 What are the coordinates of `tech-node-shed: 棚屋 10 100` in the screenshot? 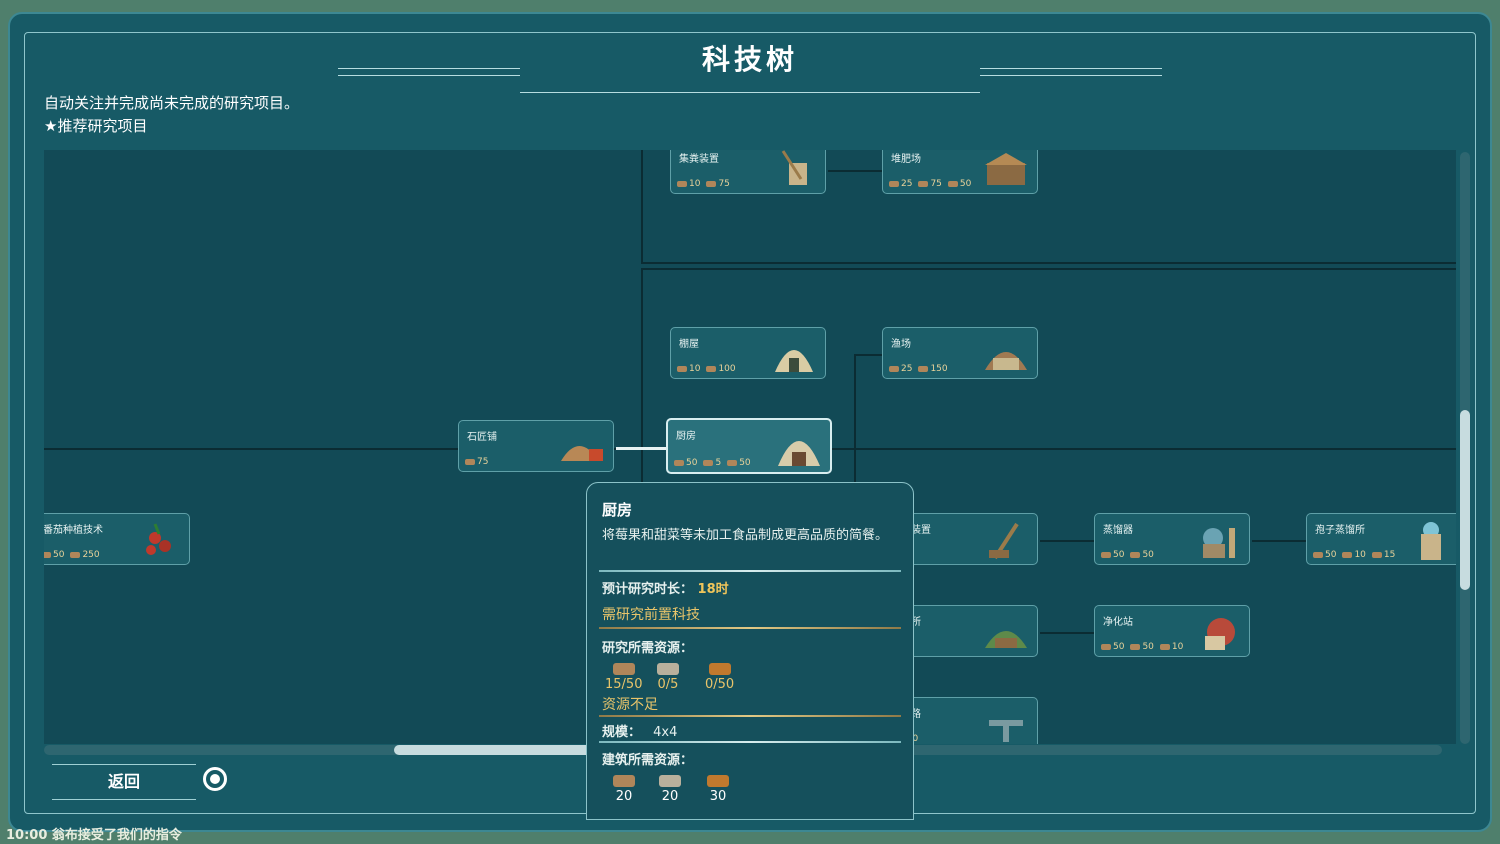 It's located at (748, 353).